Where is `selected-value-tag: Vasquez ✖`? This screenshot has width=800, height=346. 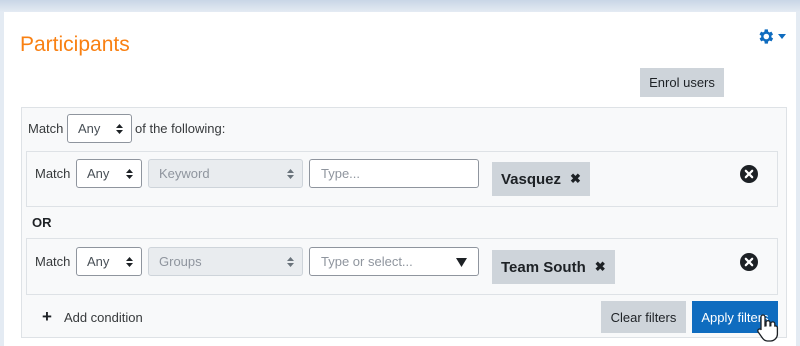
selected-value-tag: Vasquez ✖ is located at coordinates (541, 179).